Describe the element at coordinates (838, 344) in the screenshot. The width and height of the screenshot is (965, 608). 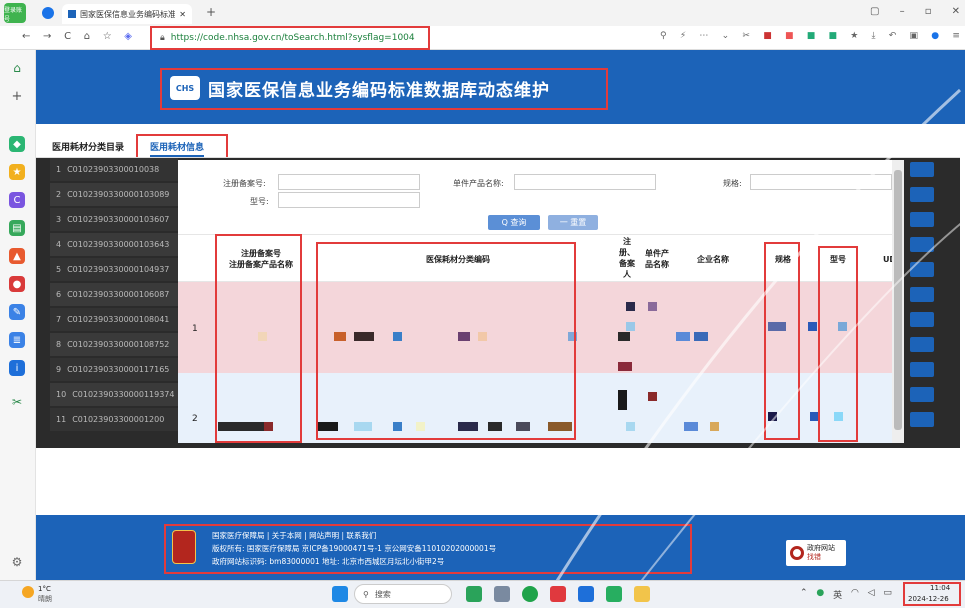
I see `col-highlight-model` at that location.